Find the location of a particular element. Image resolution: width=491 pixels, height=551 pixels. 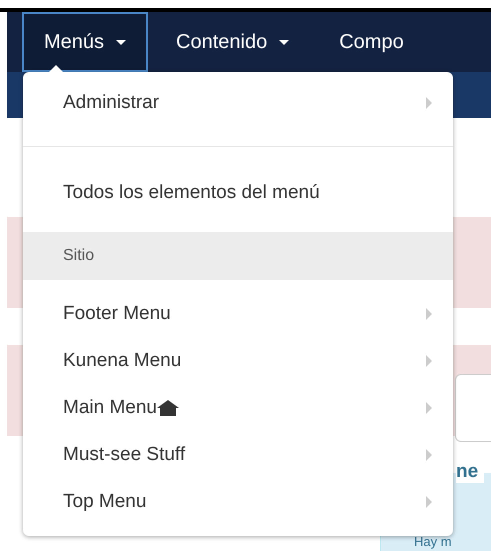

menu-item: Todos los elementos del menú is located at coordinates (238, 192).